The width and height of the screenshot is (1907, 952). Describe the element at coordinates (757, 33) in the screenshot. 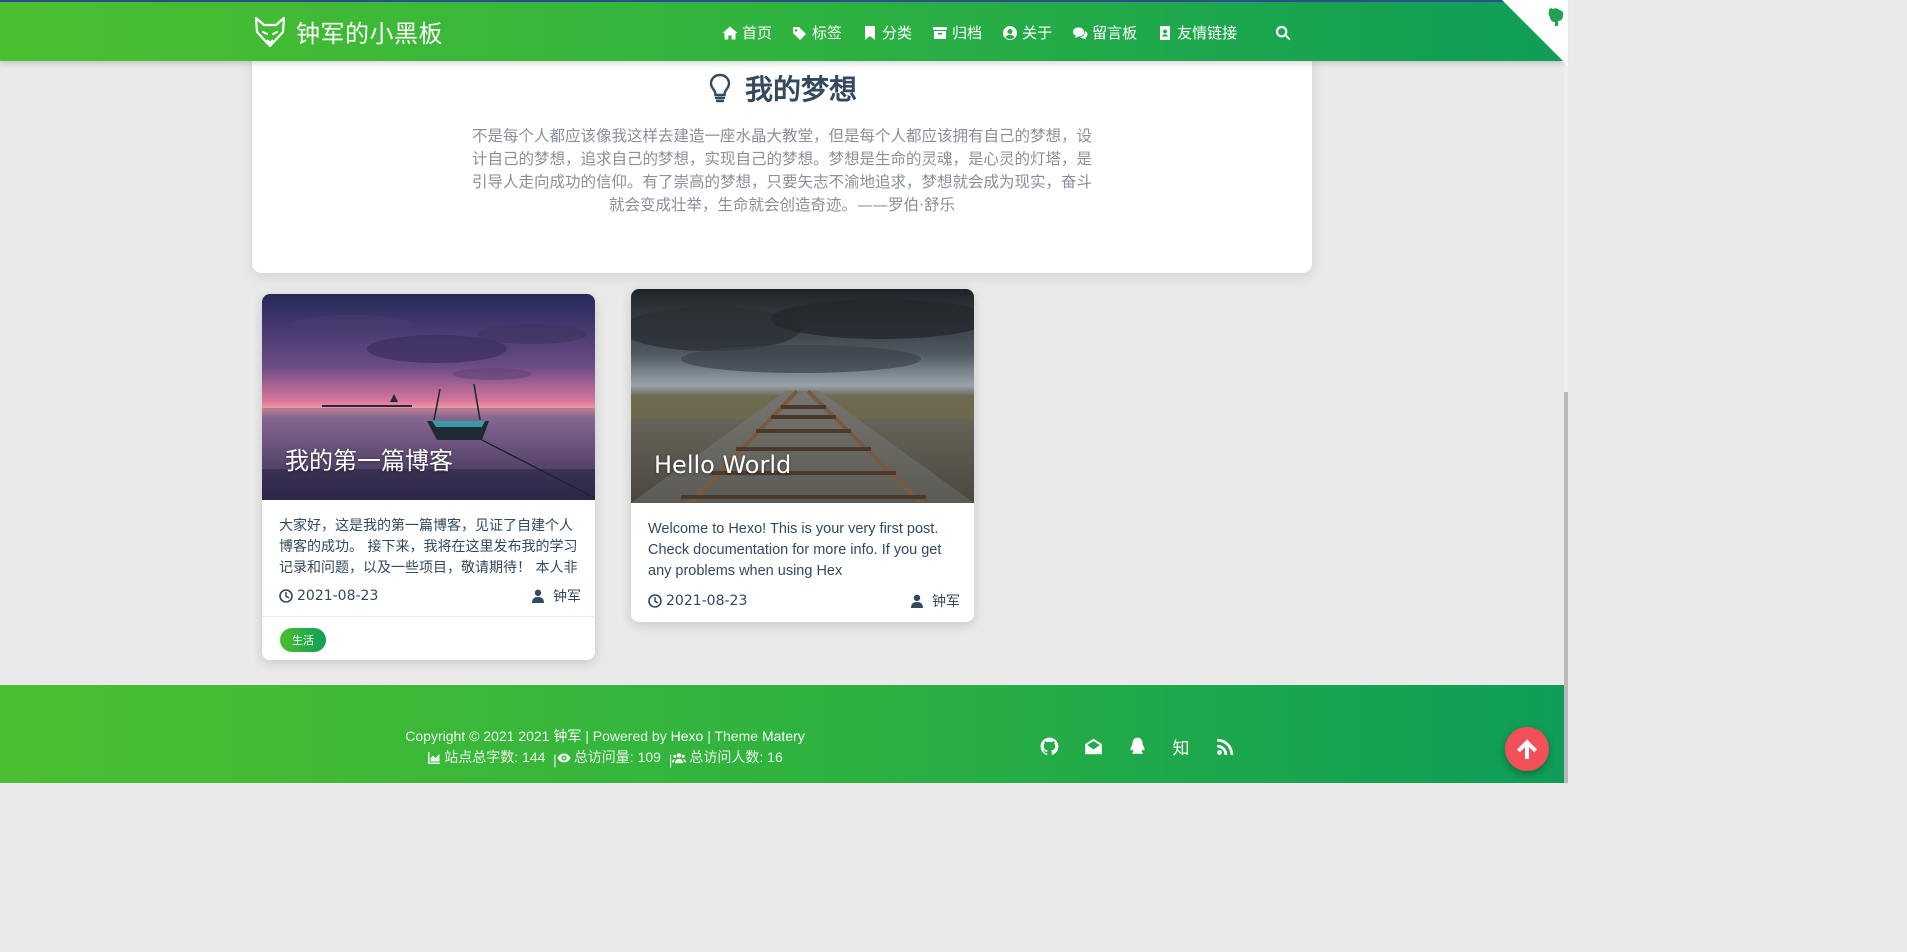

I see `nav-label: 首页` at that location.